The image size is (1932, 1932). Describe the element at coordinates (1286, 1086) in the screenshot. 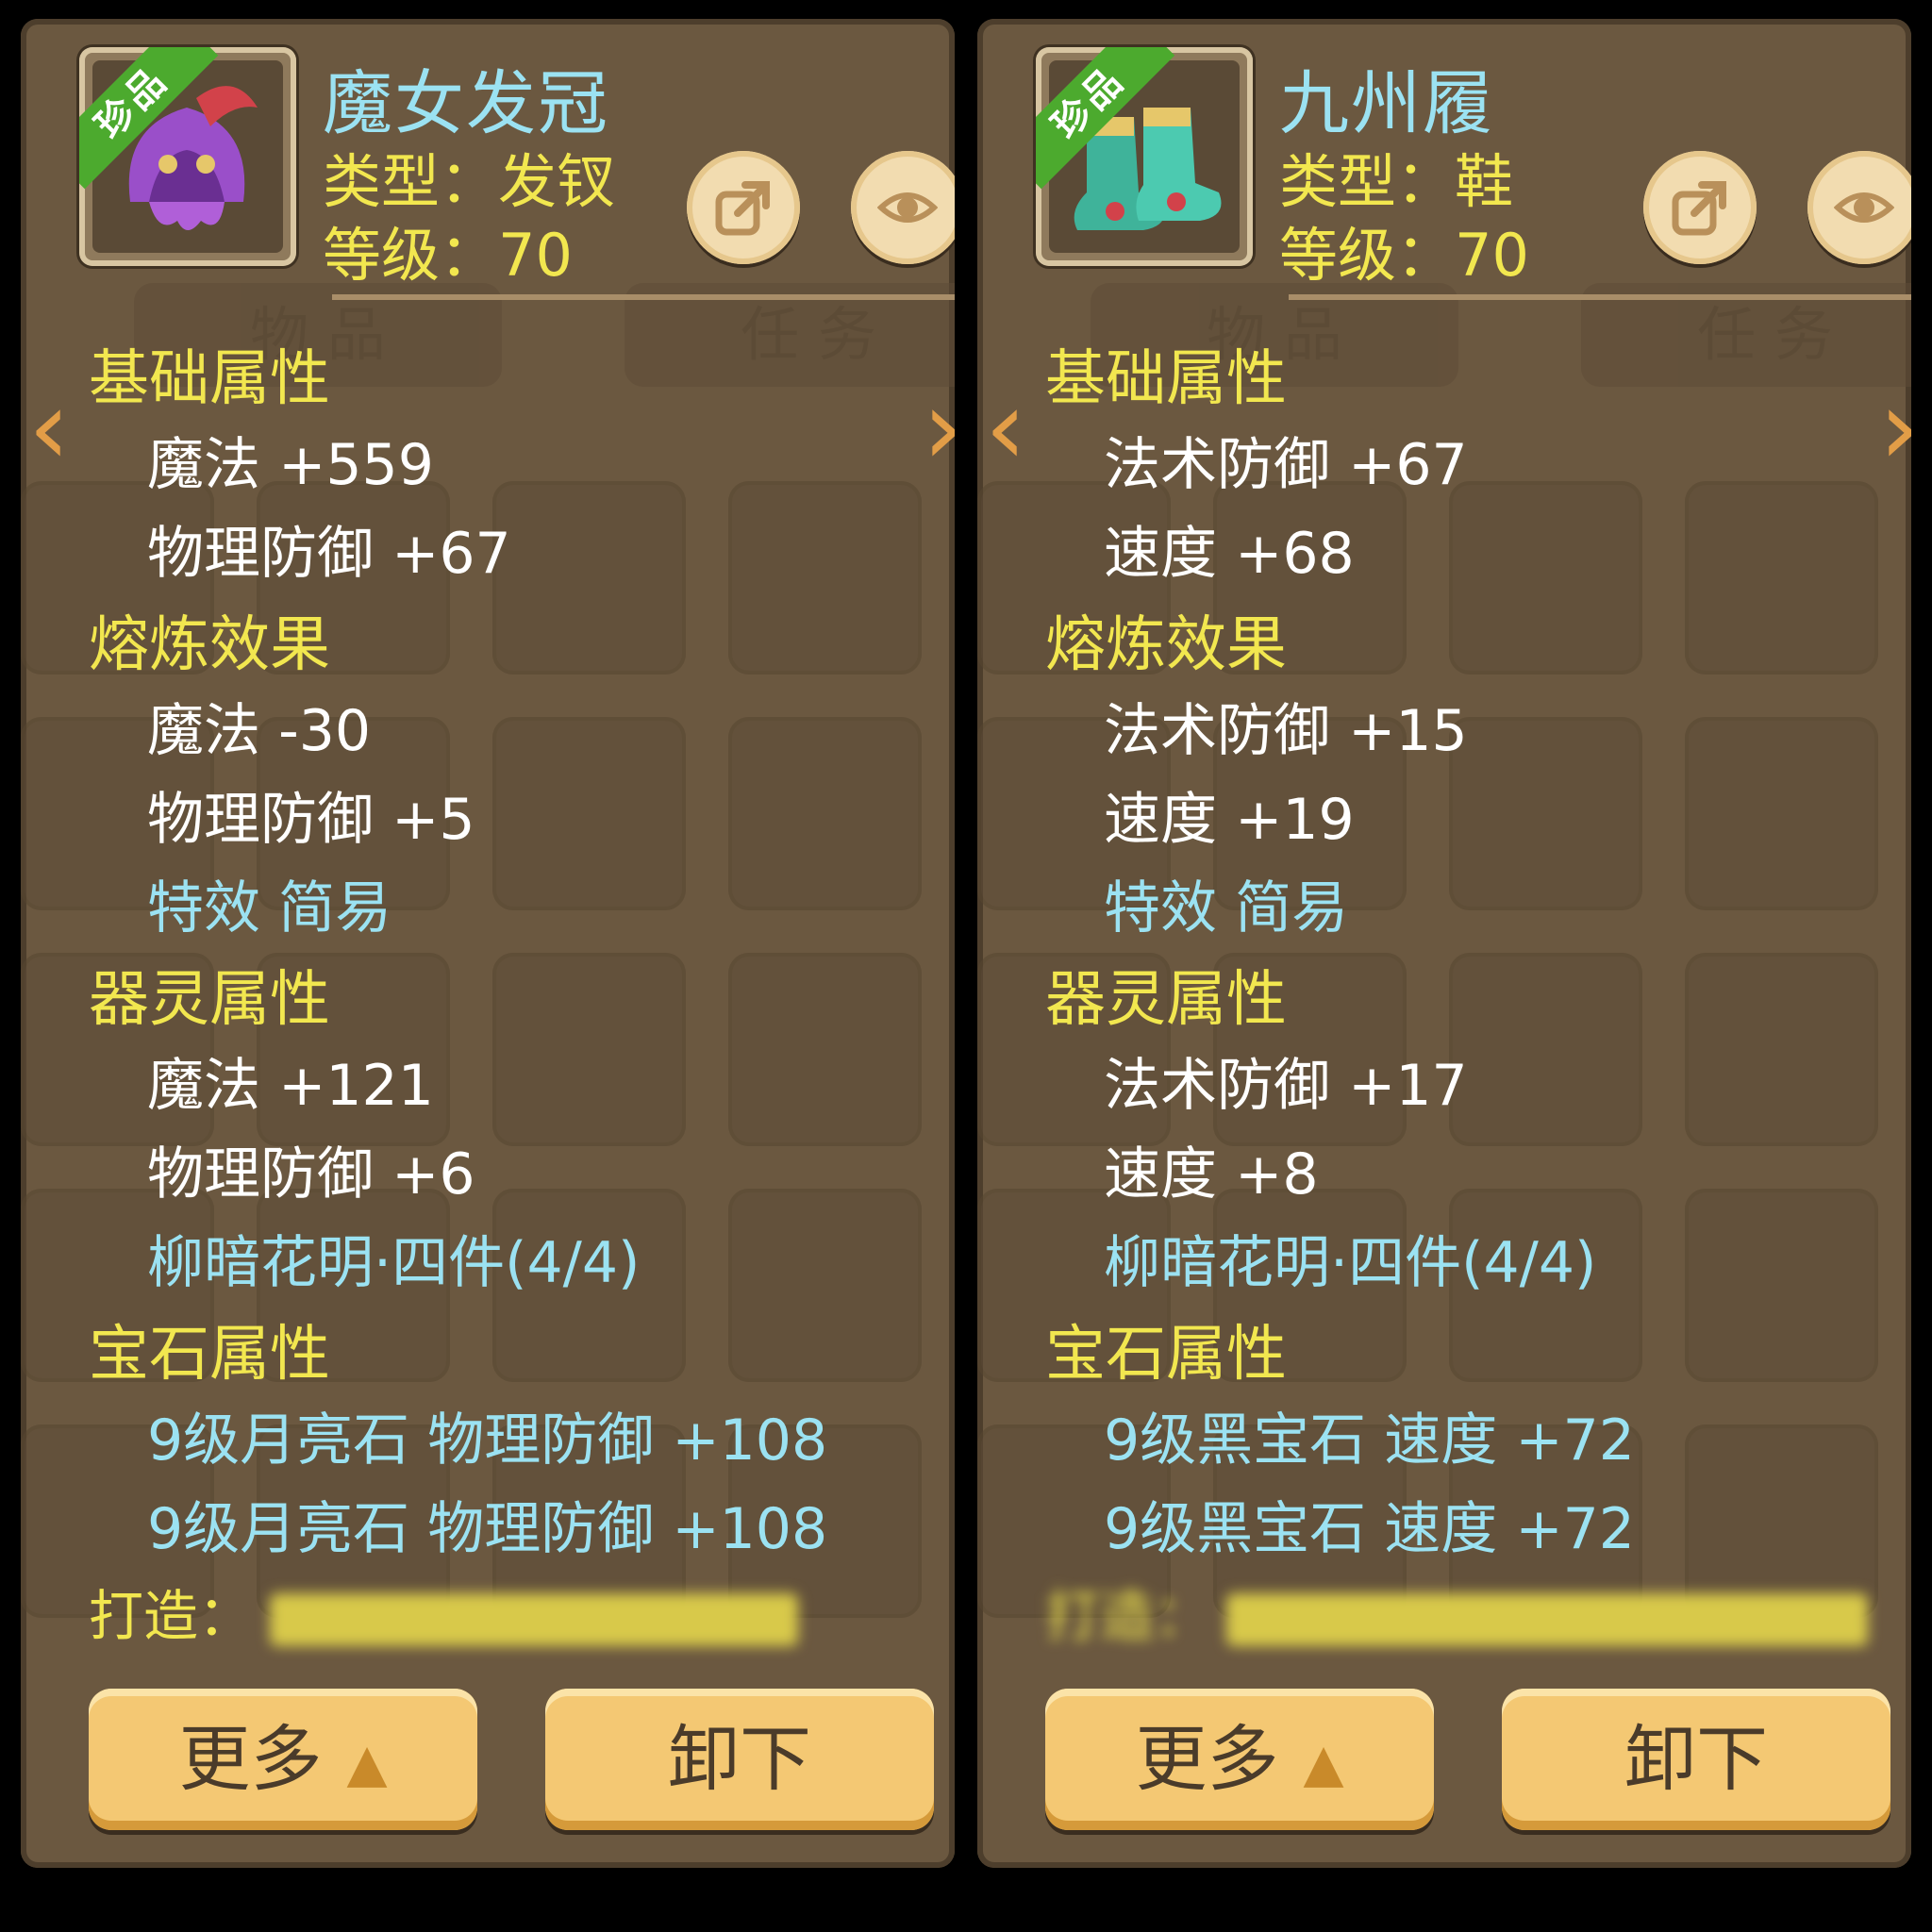

I see `stat-line: 法术防御 +17` at that location.